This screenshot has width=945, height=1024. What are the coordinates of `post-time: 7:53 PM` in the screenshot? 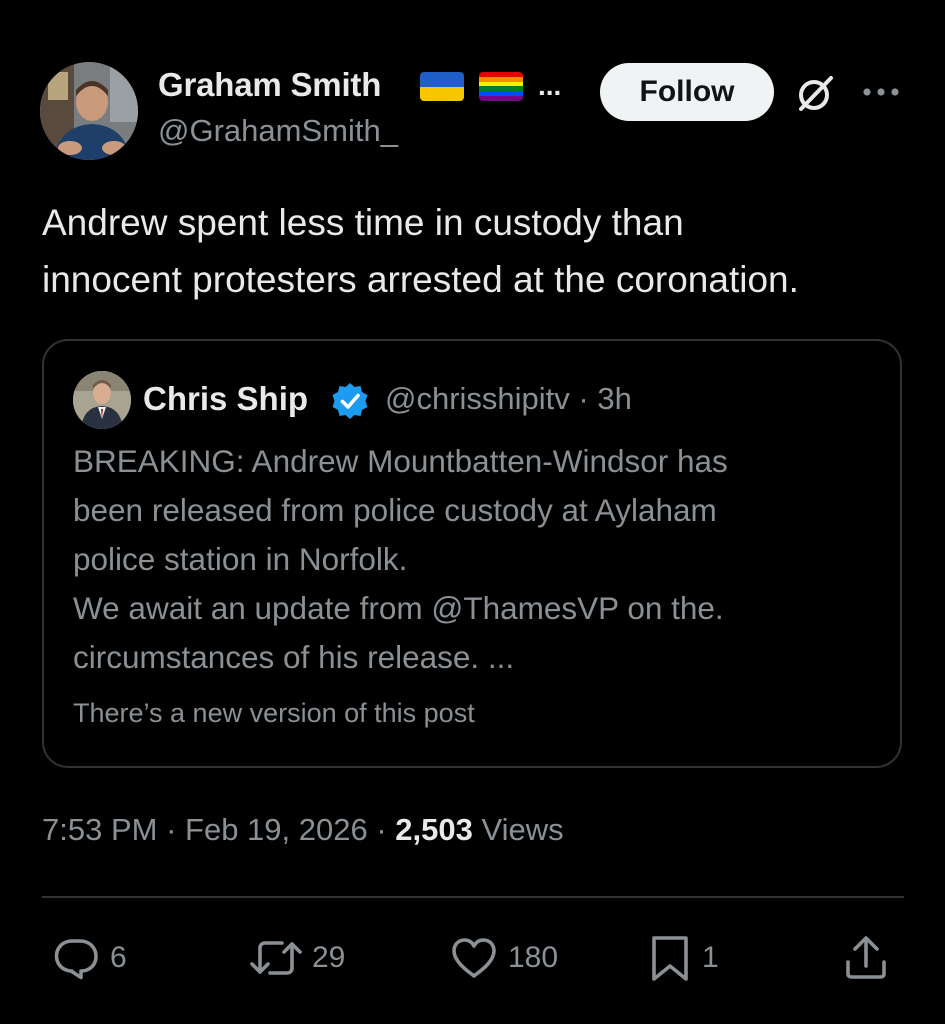 It's located at (99, 829).